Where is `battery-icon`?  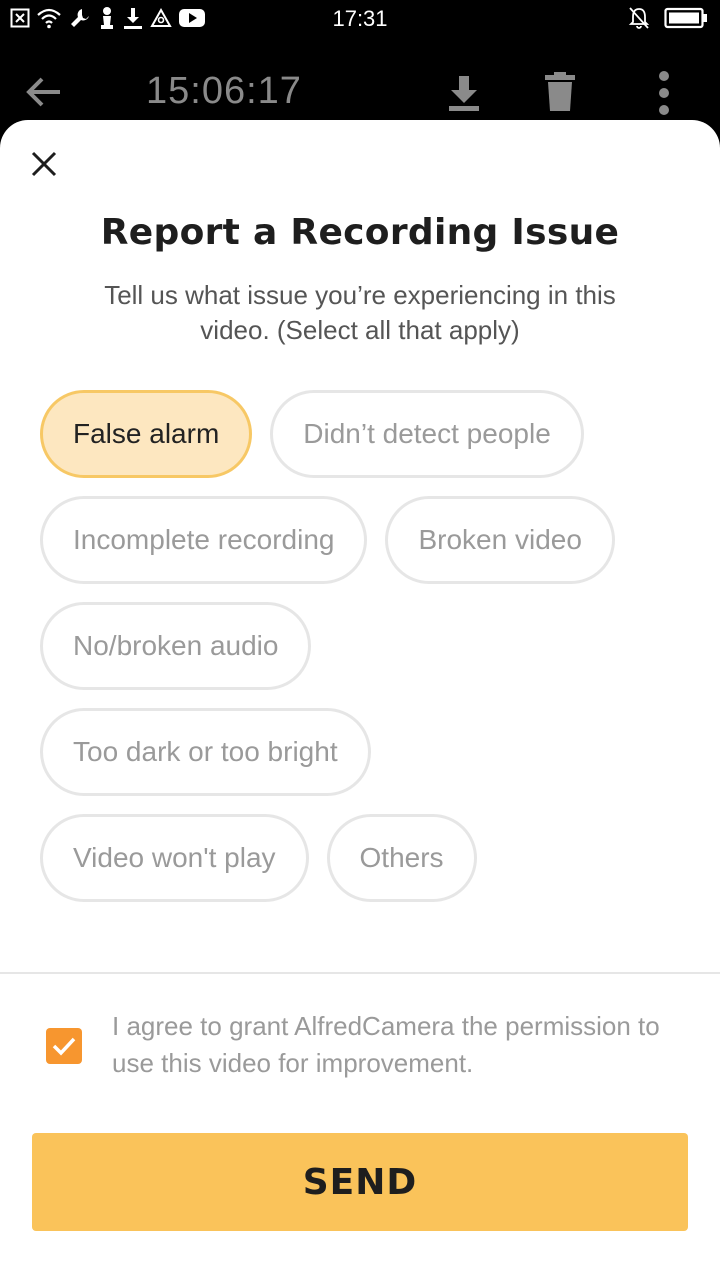
battery-icon is located at coordinates (685, 18).